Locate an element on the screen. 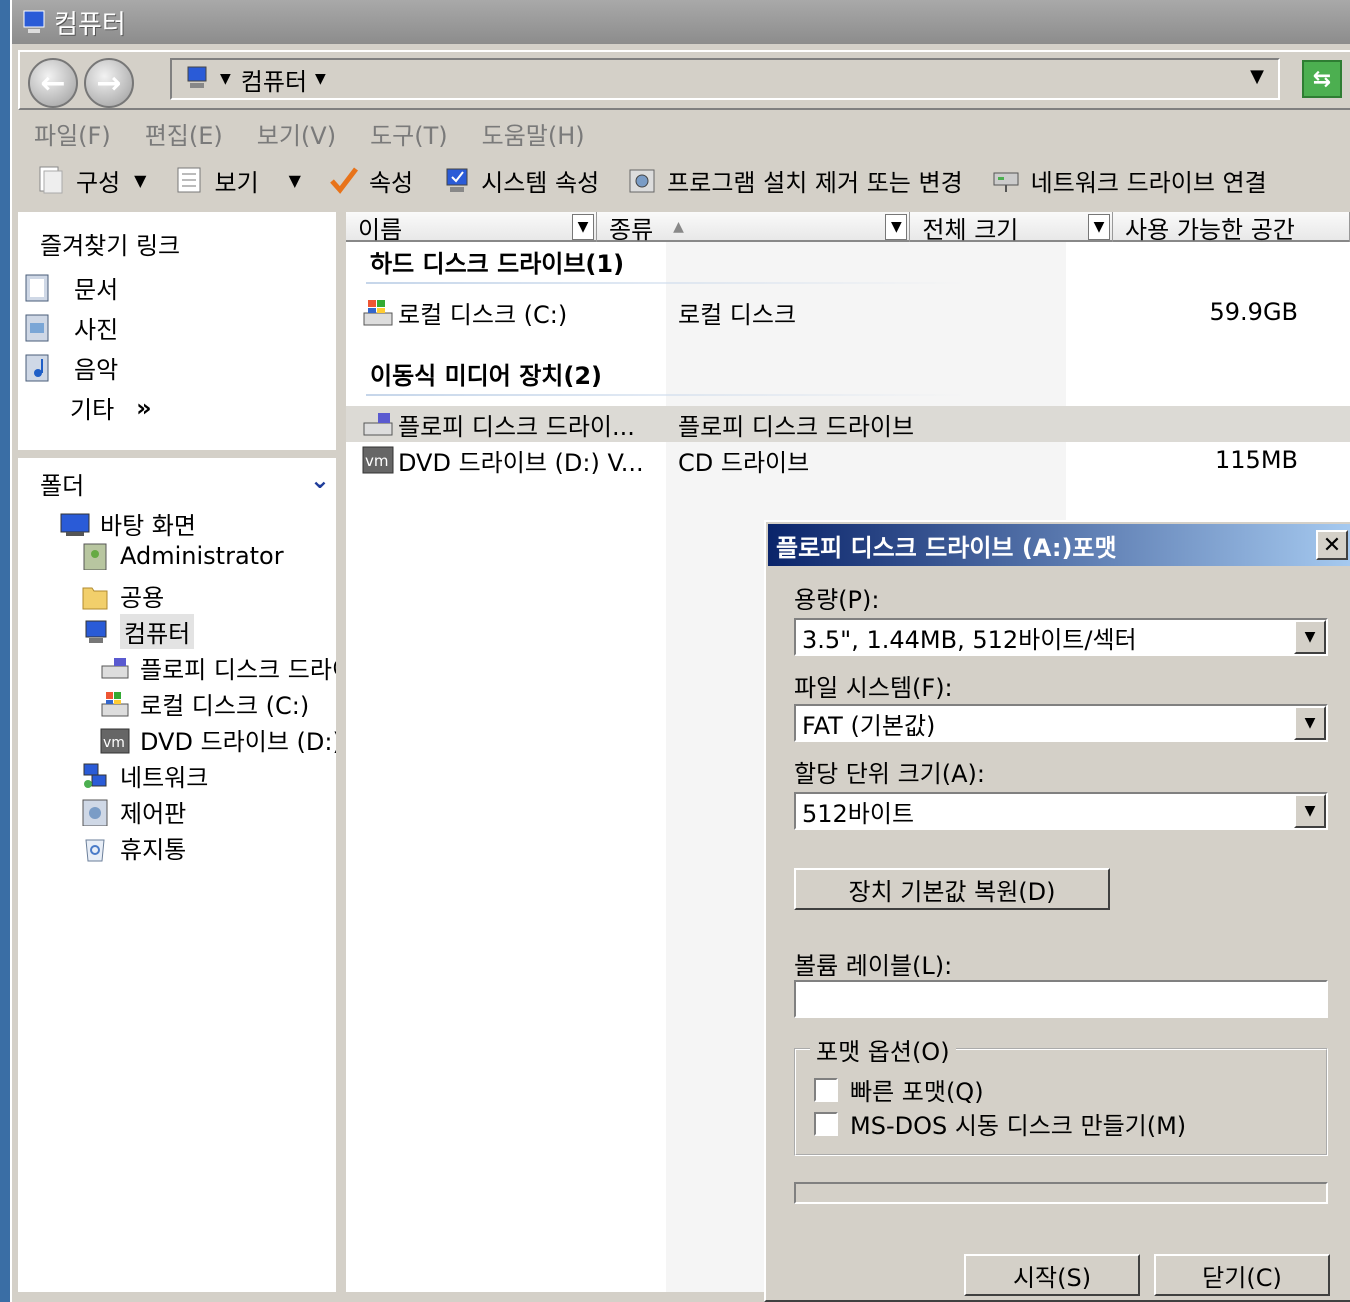 The width and height of the screenshot is (1350, 1302). music-icon is located at coordinates (37, 367).